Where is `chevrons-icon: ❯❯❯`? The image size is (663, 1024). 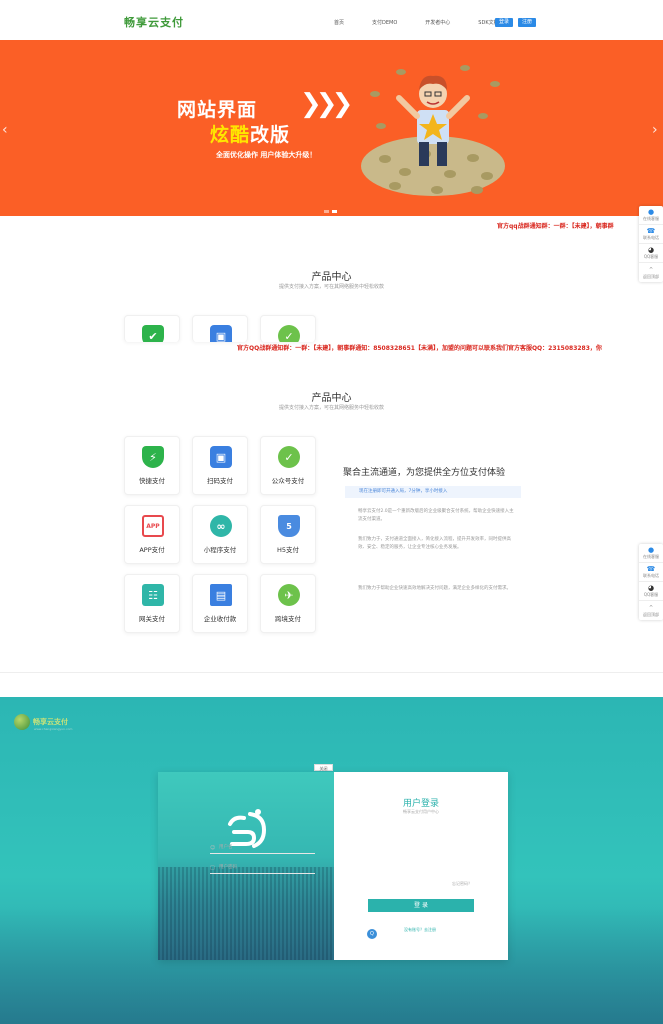
chevrons-icon: ❯❯❯ is located at coordinates (326, 104).